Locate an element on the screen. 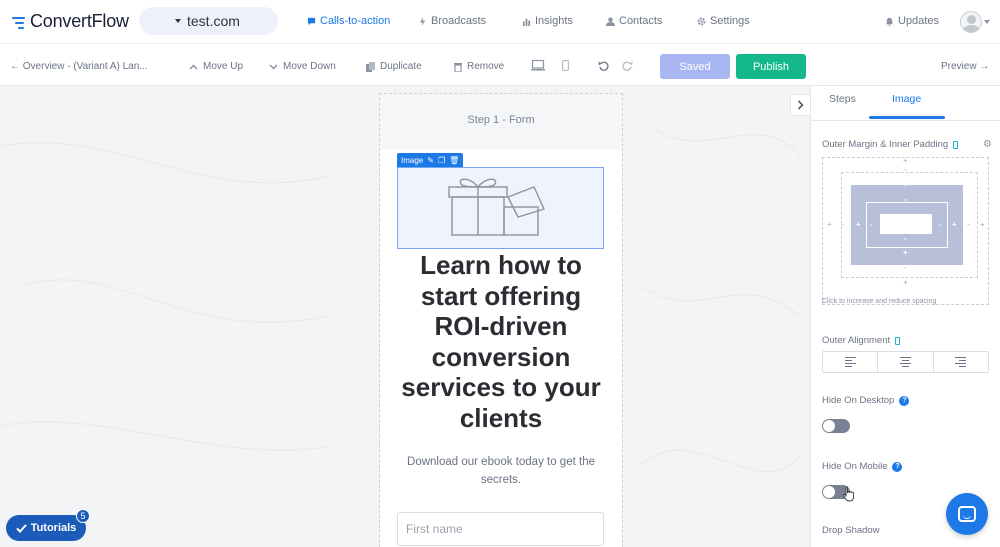 This screenshot has width=1000, height=547. nav-calls-to-action: Calls-to-action is located at coordinates (348, 21).